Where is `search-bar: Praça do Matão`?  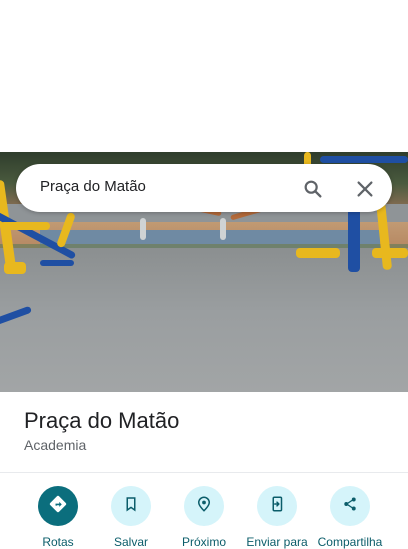
search-bar: Praça do Matão is located at coordinates (204, 188).